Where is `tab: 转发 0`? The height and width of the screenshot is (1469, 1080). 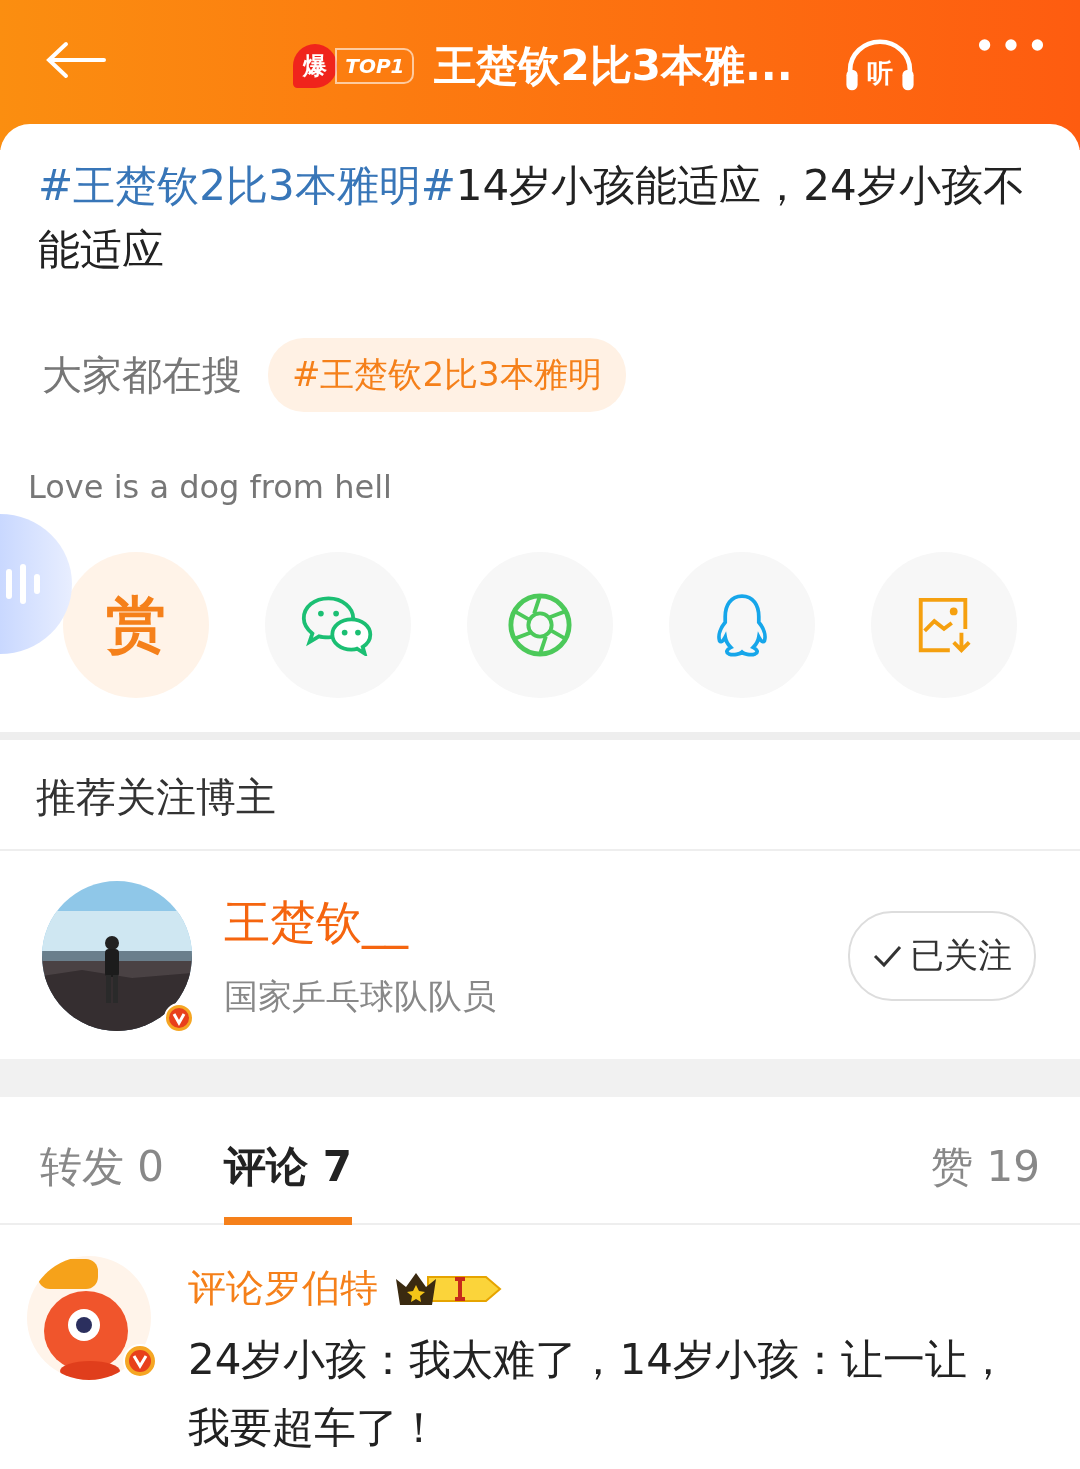
tab: 转发 0 is located at coordinates (102, 1182).